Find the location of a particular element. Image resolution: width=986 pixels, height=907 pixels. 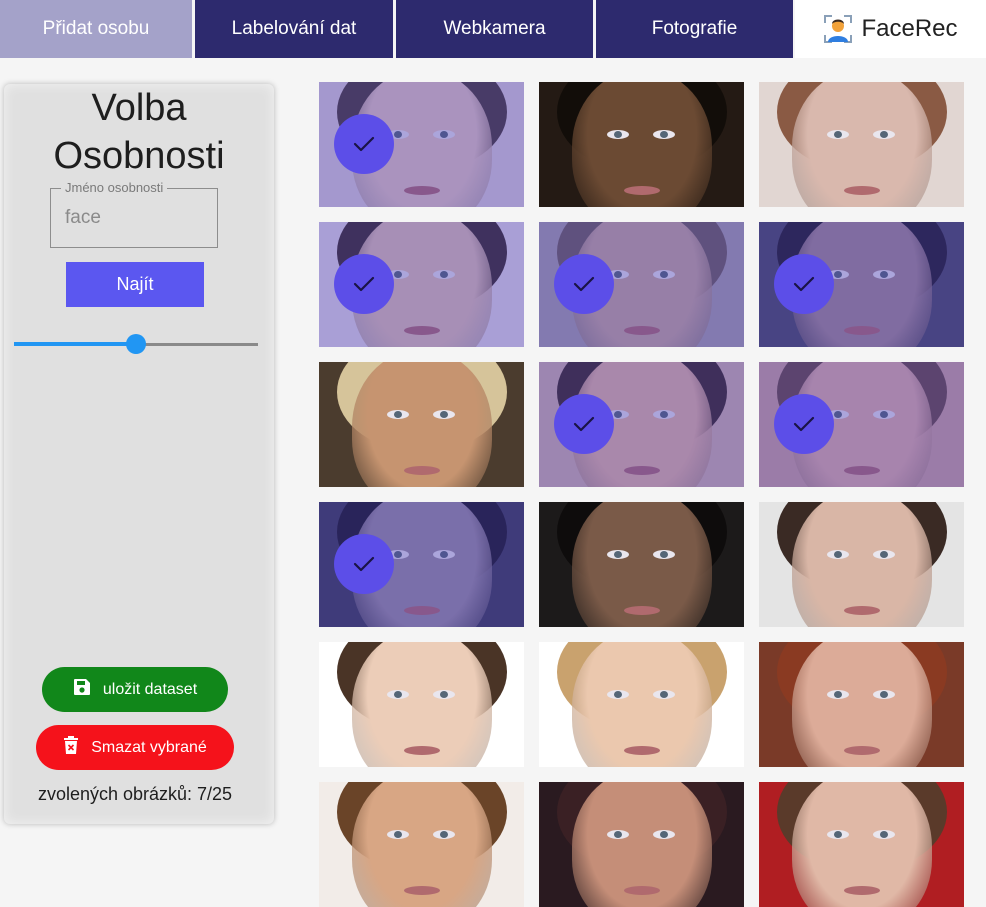

person-name-input is located at coordinates (135, 218).